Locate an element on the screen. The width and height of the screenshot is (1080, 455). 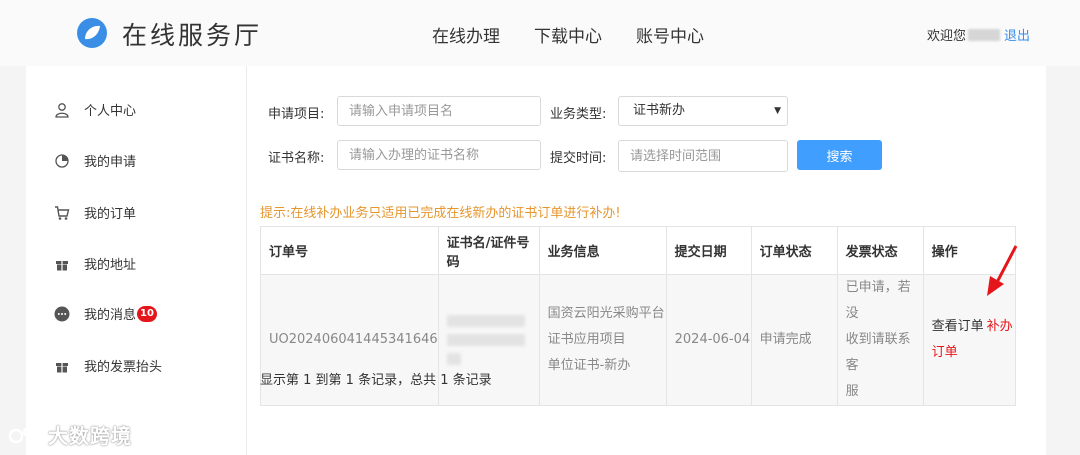
watermark: 大数跨境 is located at coordinates (70, 434).